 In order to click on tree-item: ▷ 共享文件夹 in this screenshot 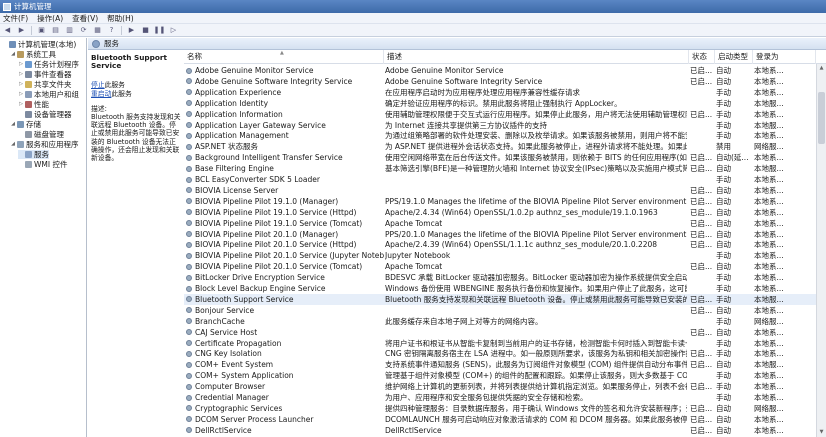, I will do `click(44, 84)`.